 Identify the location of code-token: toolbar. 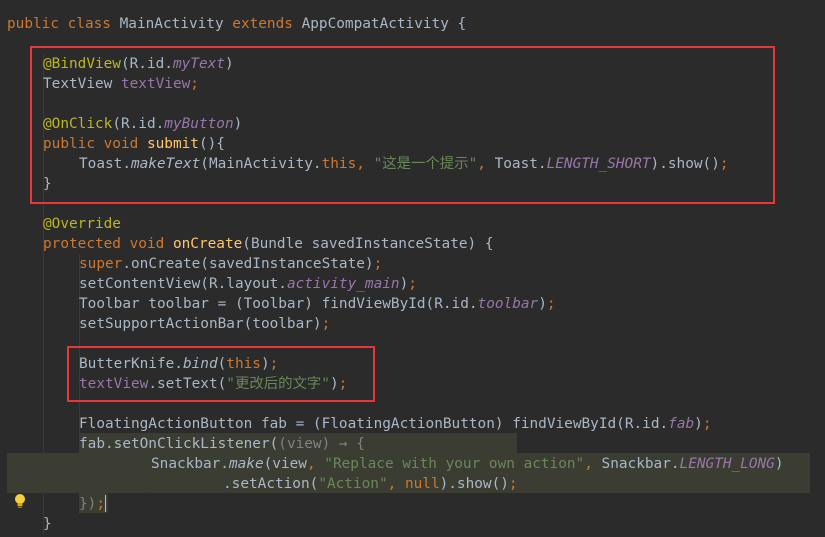
(508, 304).